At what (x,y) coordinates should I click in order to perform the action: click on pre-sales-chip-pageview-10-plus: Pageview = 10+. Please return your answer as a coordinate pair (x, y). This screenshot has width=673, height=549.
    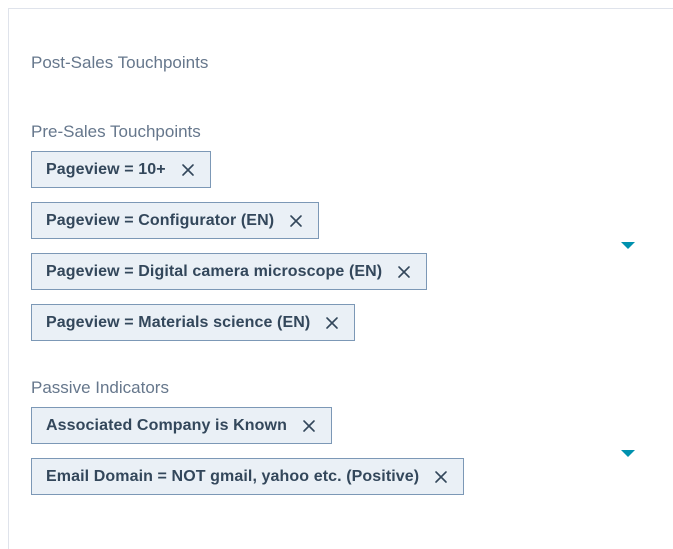
    Looking at the image, I should click on (121, 169).